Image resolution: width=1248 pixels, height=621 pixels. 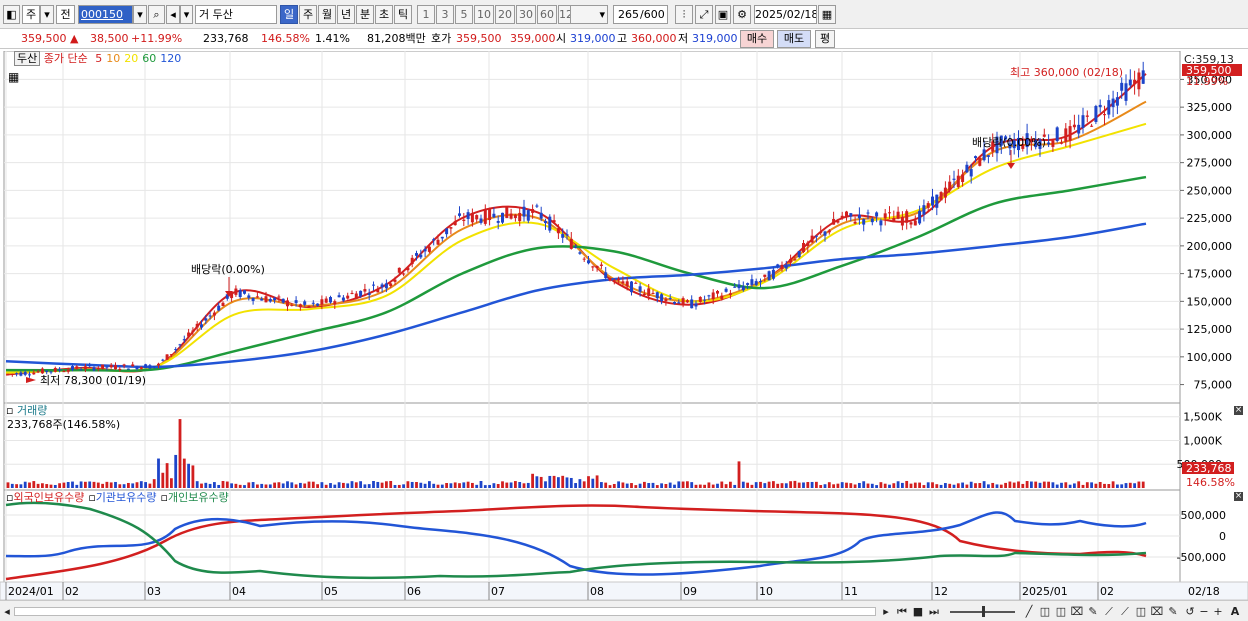 I want to click on period-button-2: 월, so click(x=327, y=14).